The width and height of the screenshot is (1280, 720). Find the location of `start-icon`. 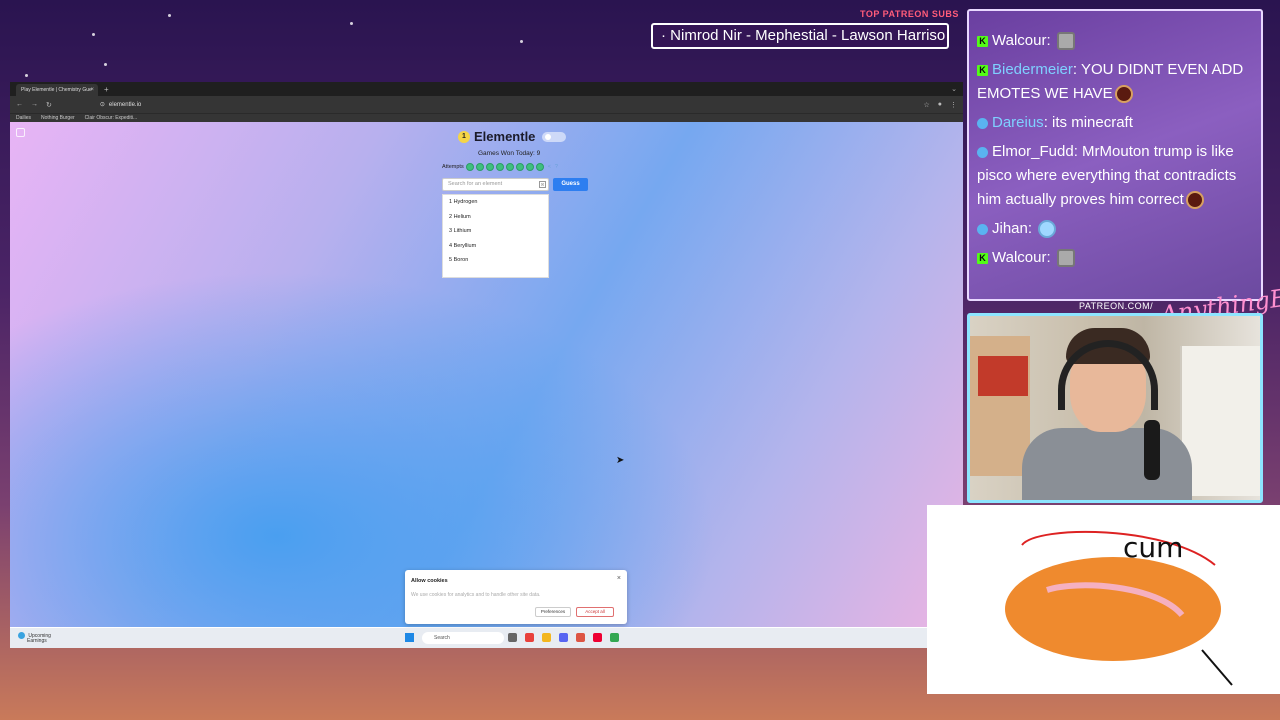

start-icon is located at coordinates (409, 637).